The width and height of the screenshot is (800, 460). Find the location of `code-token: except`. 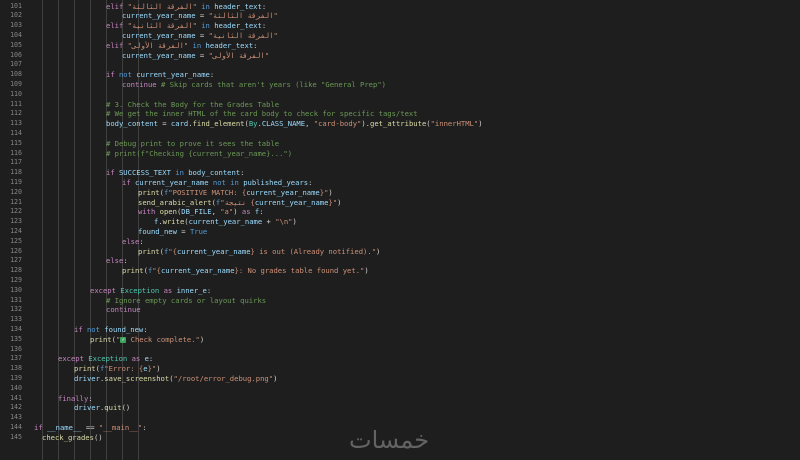

code-token: except is located at coordinates (105, 290).